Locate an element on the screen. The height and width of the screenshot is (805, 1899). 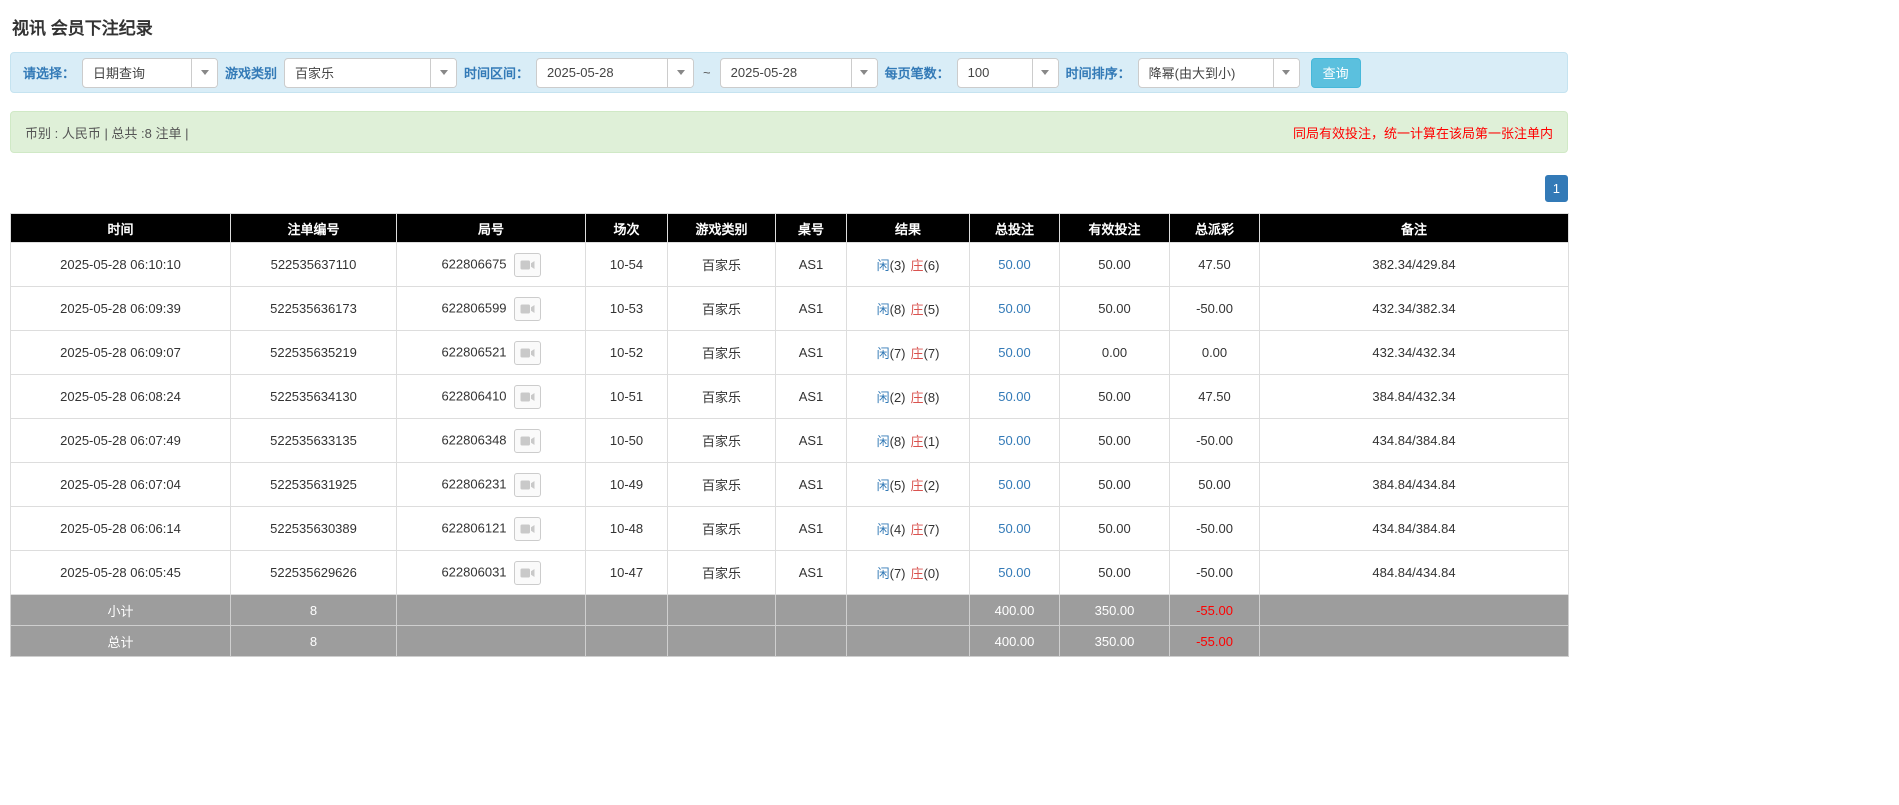
cell-time: 2025-05-28 06:05:45 is located at coordinates (120, 572).